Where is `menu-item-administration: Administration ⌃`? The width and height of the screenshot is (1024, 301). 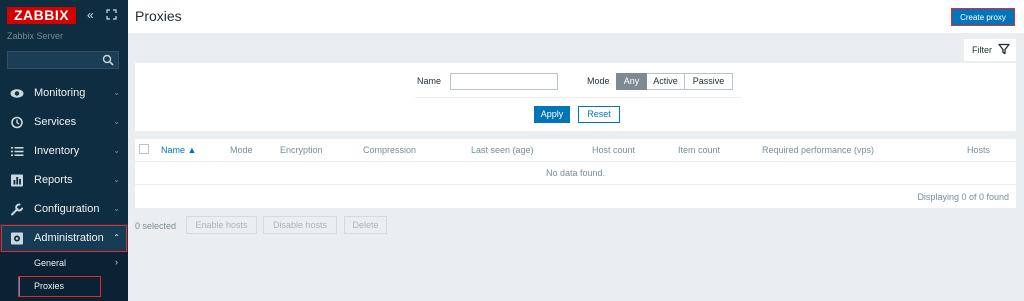 menu-item-administration: Administration ⌃ is located at coordinates (64, 238).